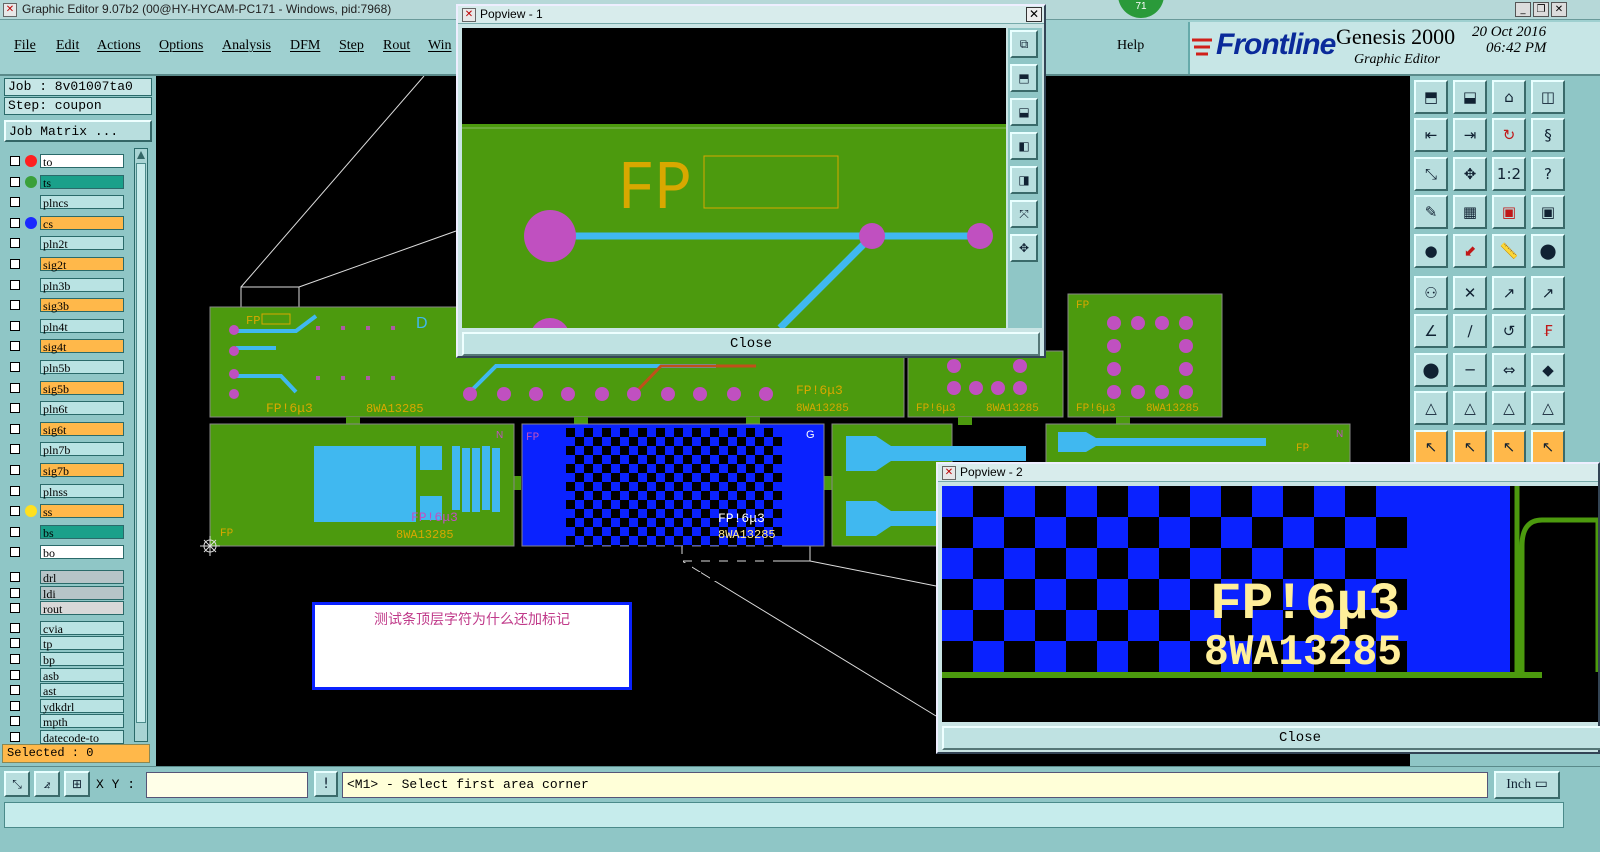 The image size is (1600, 852). I want to click on scroll-thumb, so click(141, 443).